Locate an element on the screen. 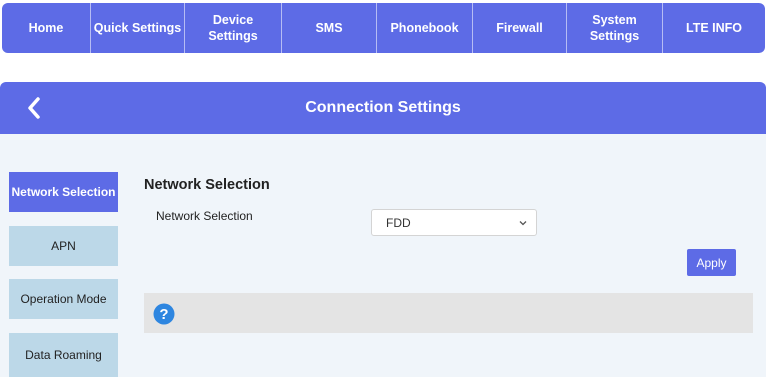 The height and width of the screenshot is (377, 772). sidebar-item-apn: APN is located at coordinates (63, 246).